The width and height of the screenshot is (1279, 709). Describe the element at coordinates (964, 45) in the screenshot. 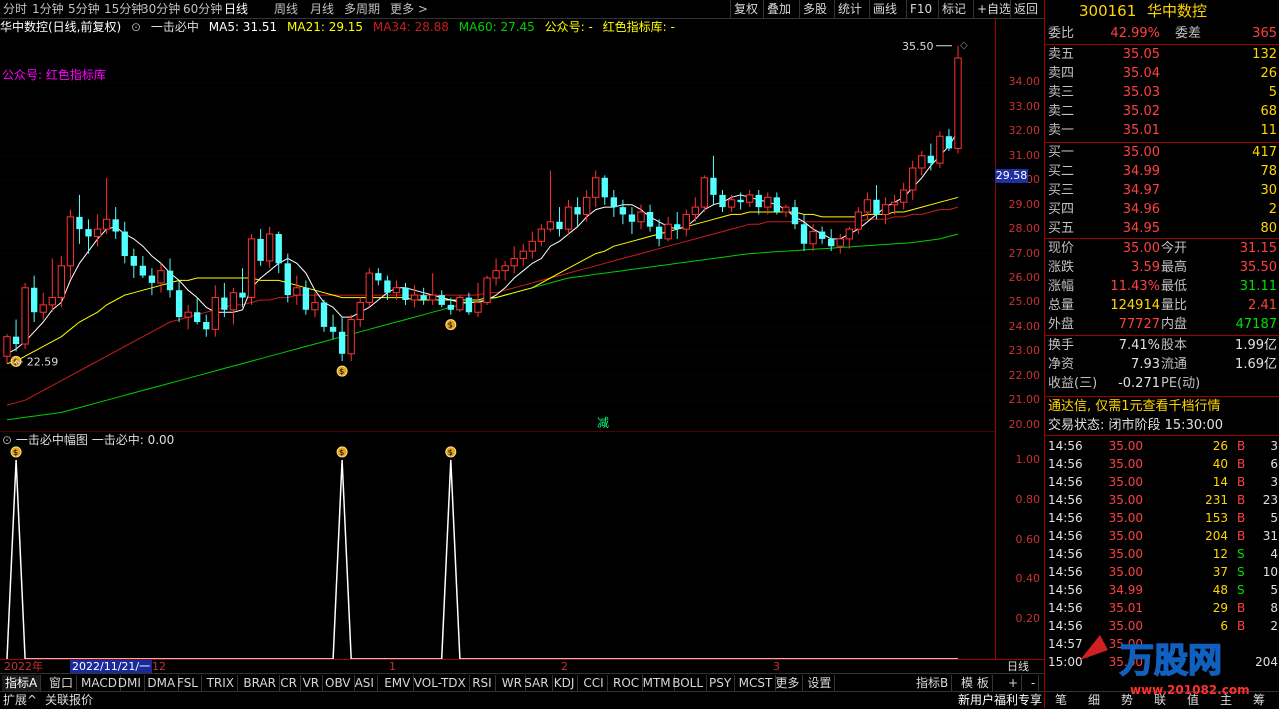

I see `diamond-icon: ◇` at that location.